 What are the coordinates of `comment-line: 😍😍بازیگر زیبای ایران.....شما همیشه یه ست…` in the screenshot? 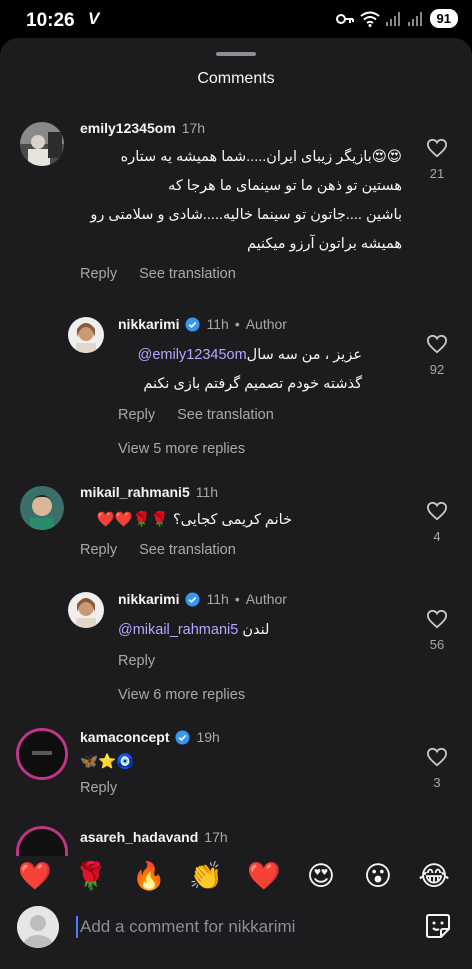 It's located at (261, 157).